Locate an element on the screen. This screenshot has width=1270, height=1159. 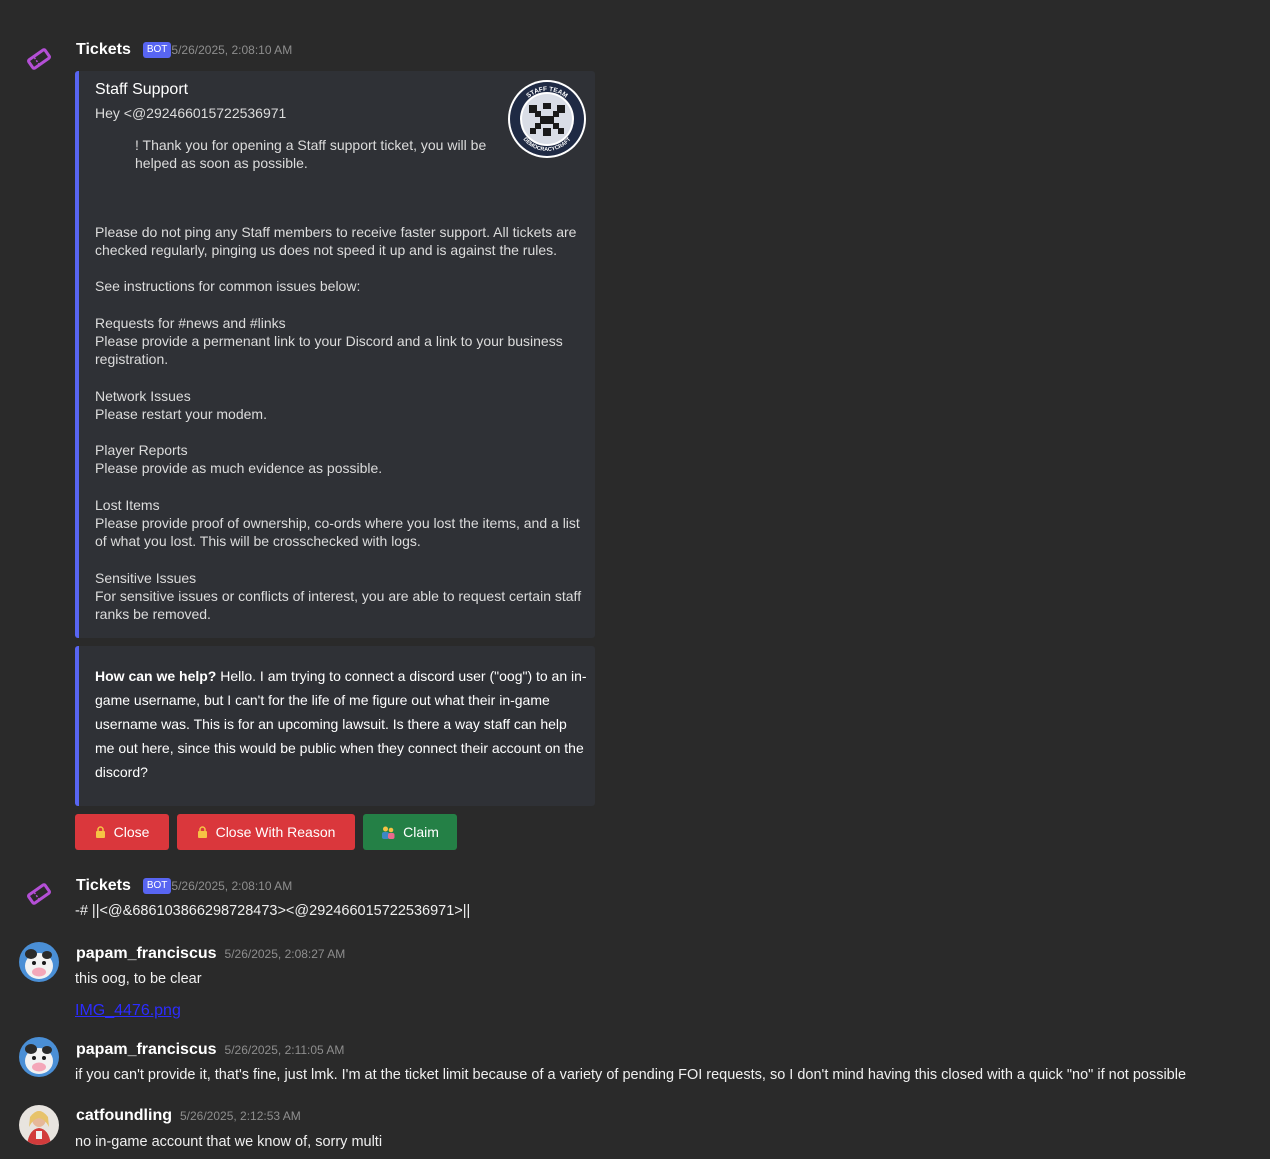
close-button: Close is located at coordinates (122, 832).